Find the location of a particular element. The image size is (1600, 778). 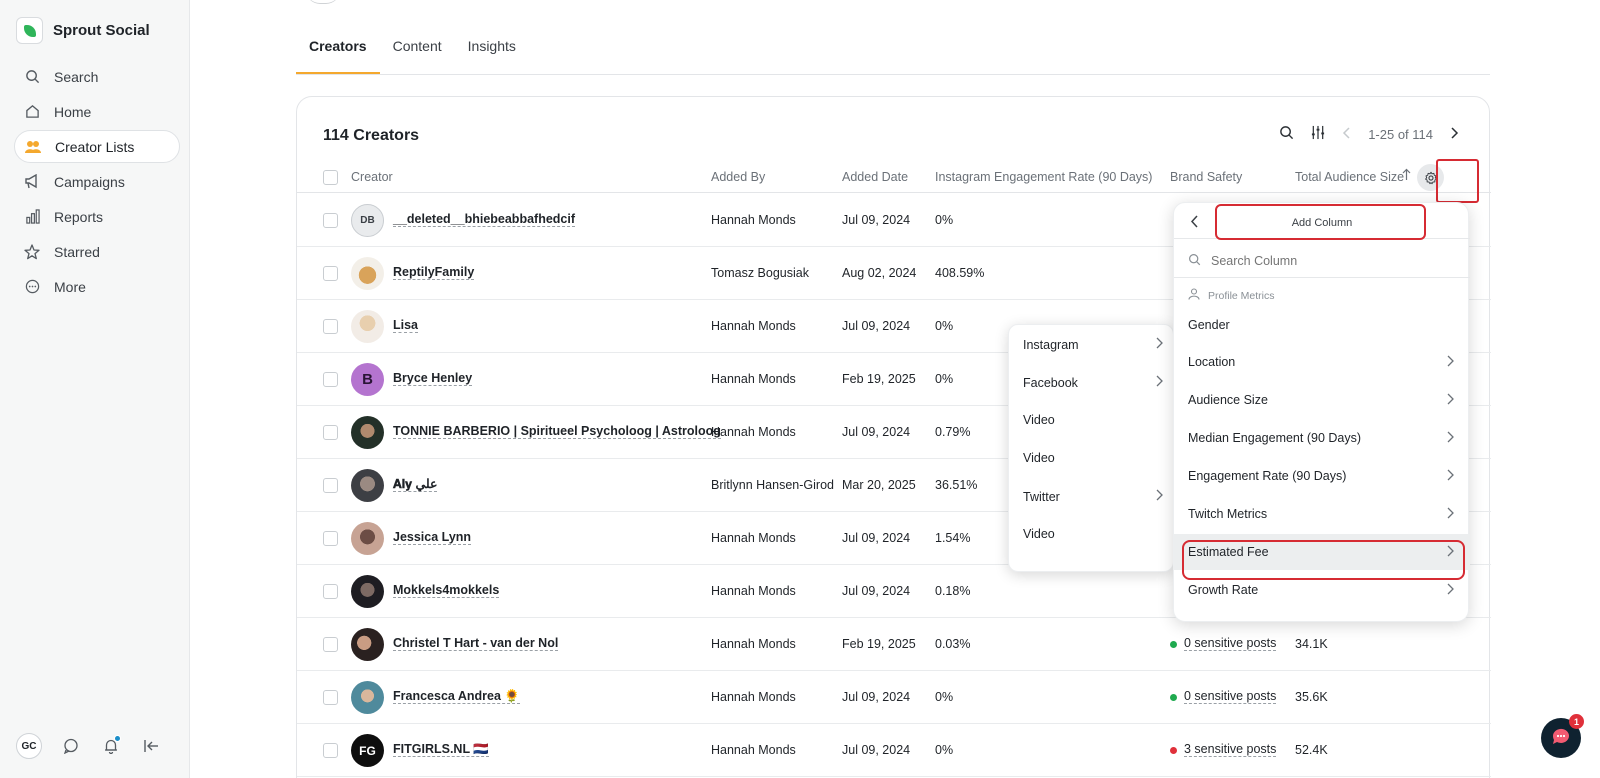

brand-safety-status: 3 sensitive posts is located at coordinates (1223, 750).